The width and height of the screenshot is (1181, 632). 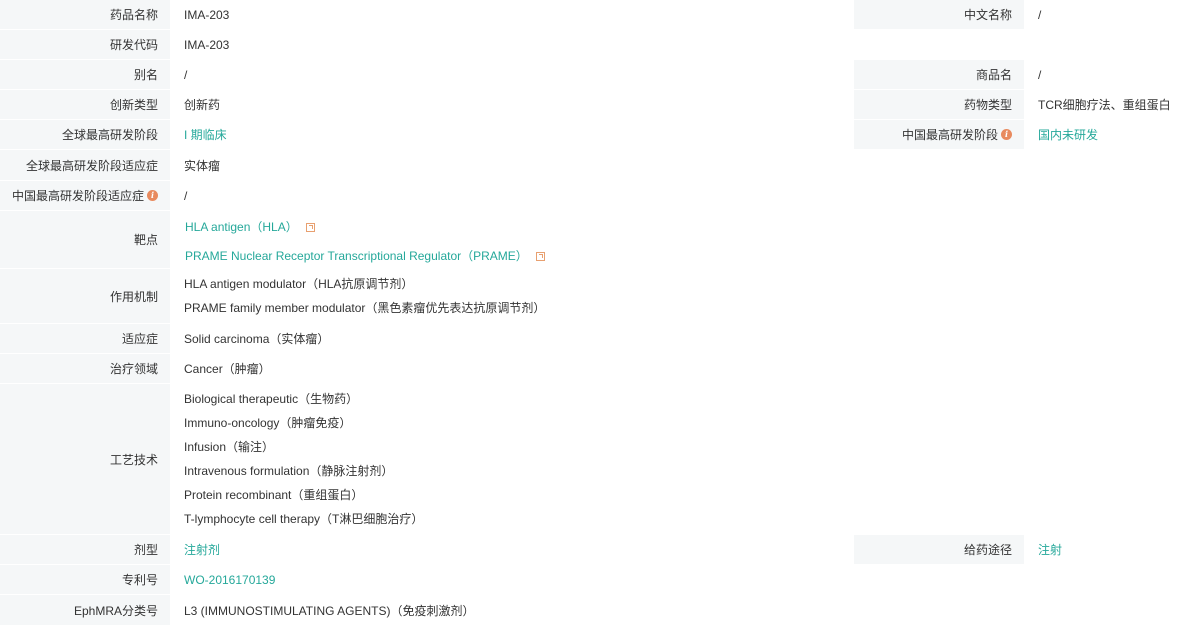 I want to click on value-china-highest-phase: 国内未研发, so click(x=1102, y=134).